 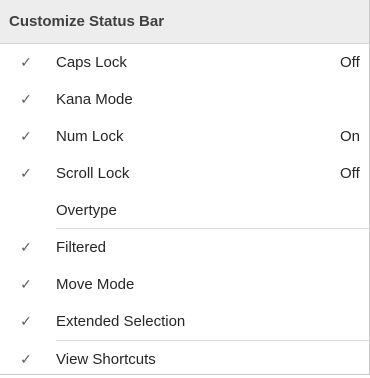 I want to click on menu-item-move-mode: ✓ Move Mode, so click(x=184, y=284).